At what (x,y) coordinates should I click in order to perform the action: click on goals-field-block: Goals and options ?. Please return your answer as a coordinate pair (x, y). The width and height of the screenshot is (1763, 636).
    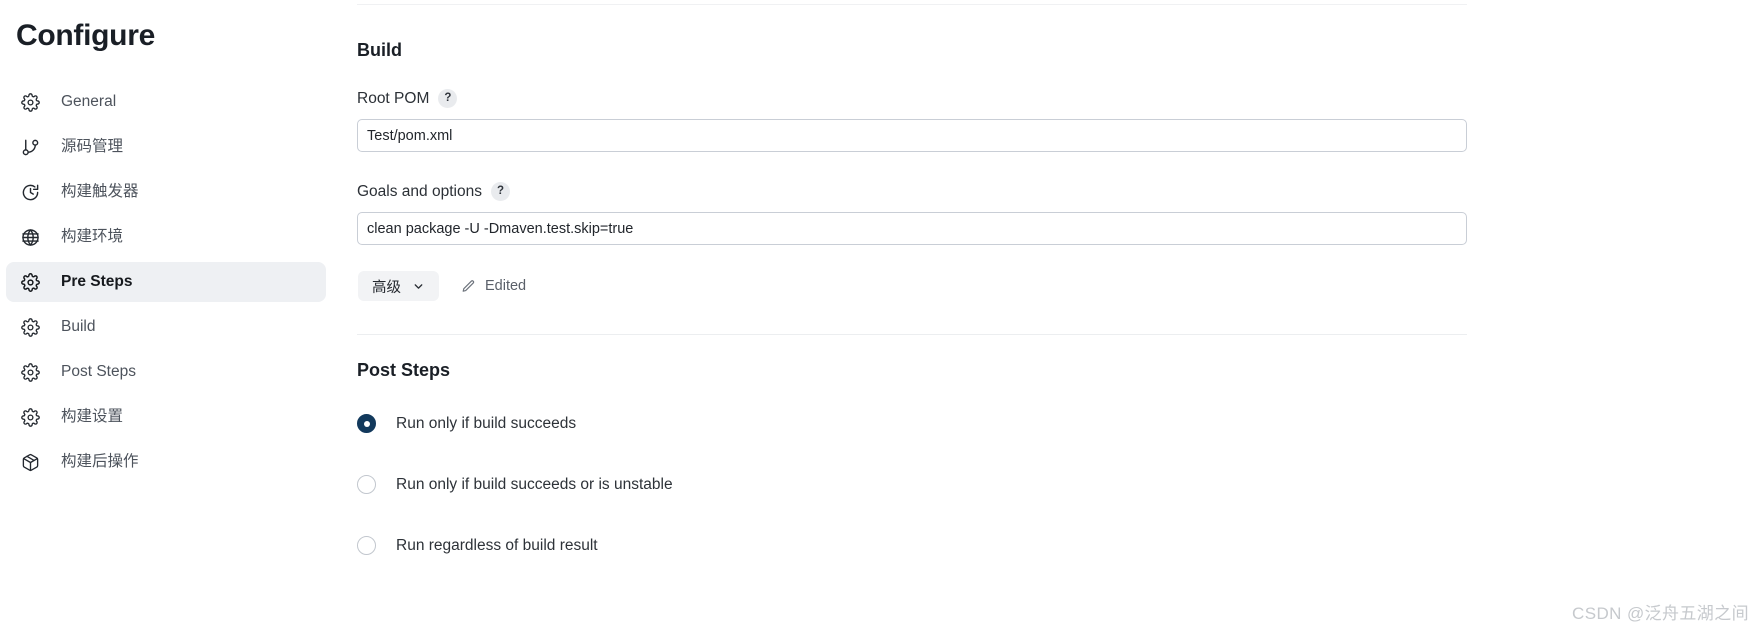
    Looking at the image, I should click on (912, 213).